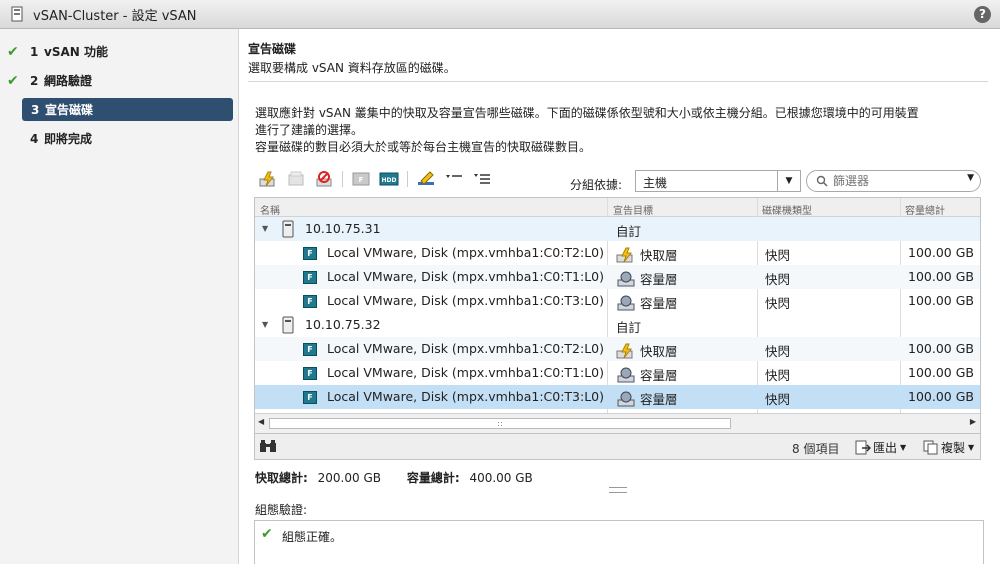  I want to click on scroll-right-icon: ▶, so click(973, 421).